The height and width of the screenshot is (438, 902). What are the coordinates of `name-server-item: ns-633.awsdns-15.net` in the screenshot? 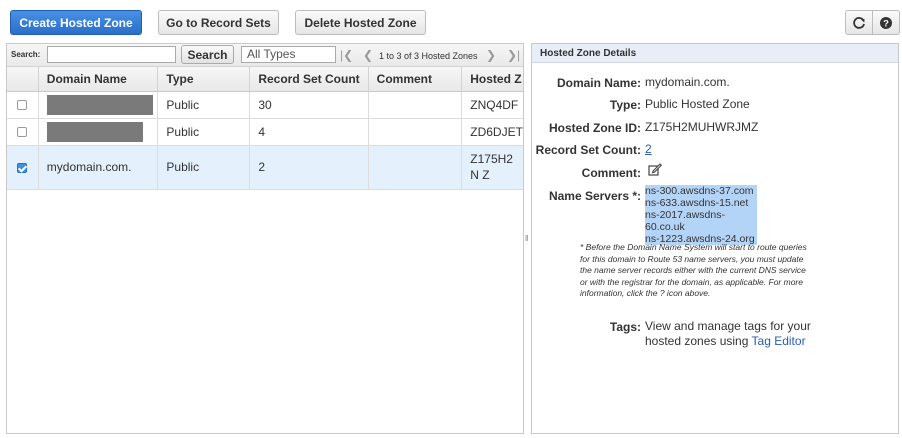 It's located at (701, 203).